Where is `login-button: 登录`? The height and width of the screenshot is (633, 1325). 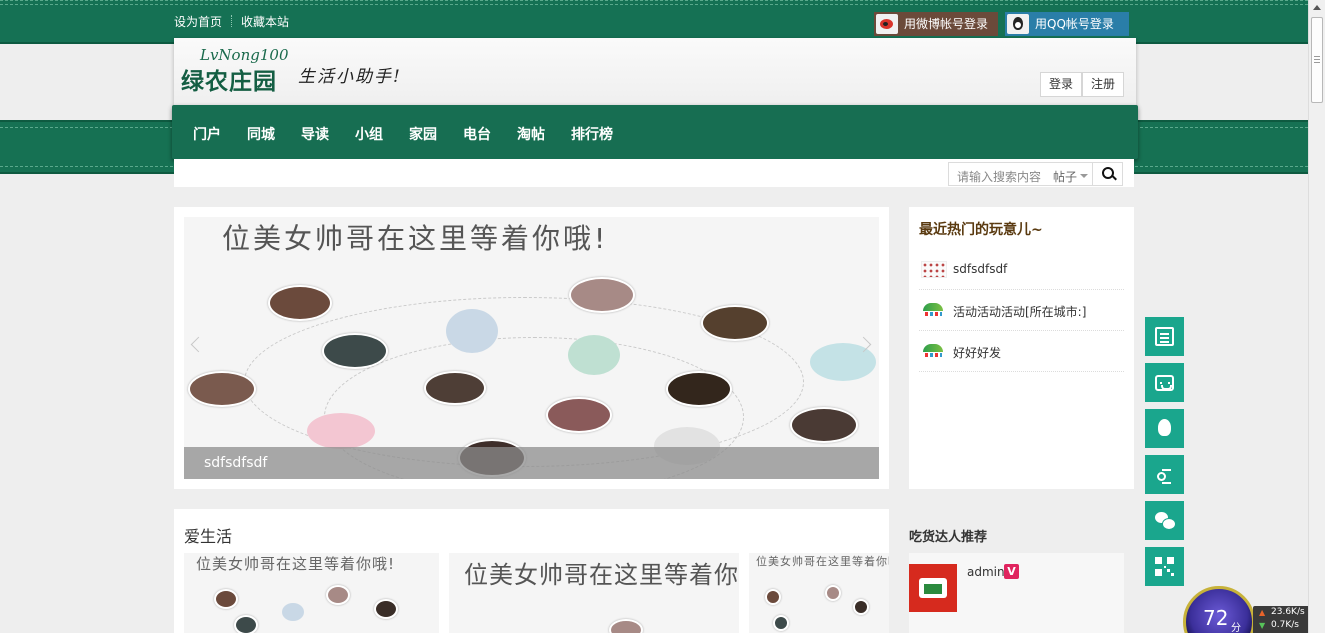
login-button: 登录 is located at coordinates (1061, 84).